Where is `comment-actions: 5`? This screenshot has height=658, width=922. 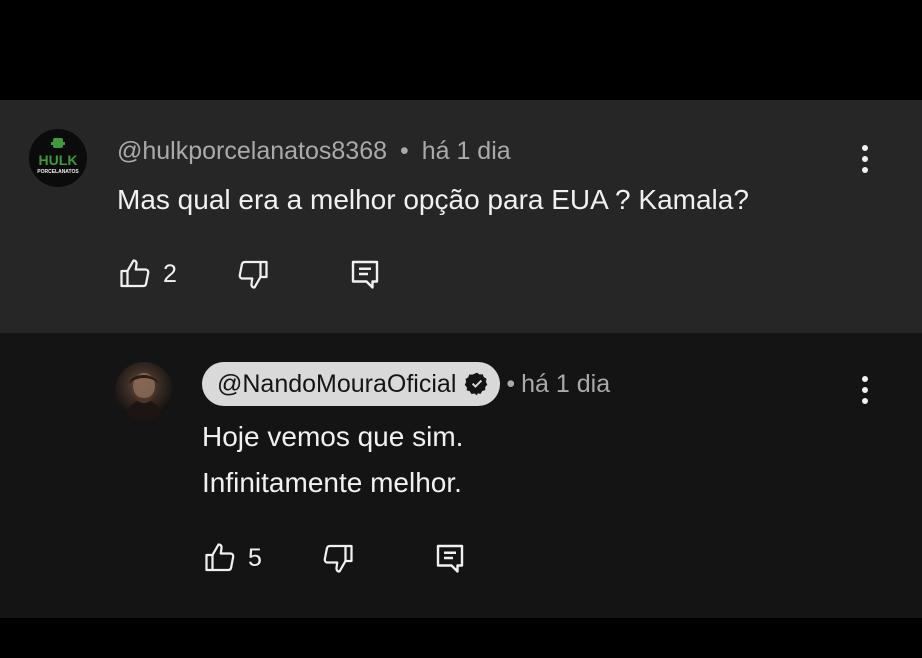 comment-actions: 5 is located at coordinates (335, 558).